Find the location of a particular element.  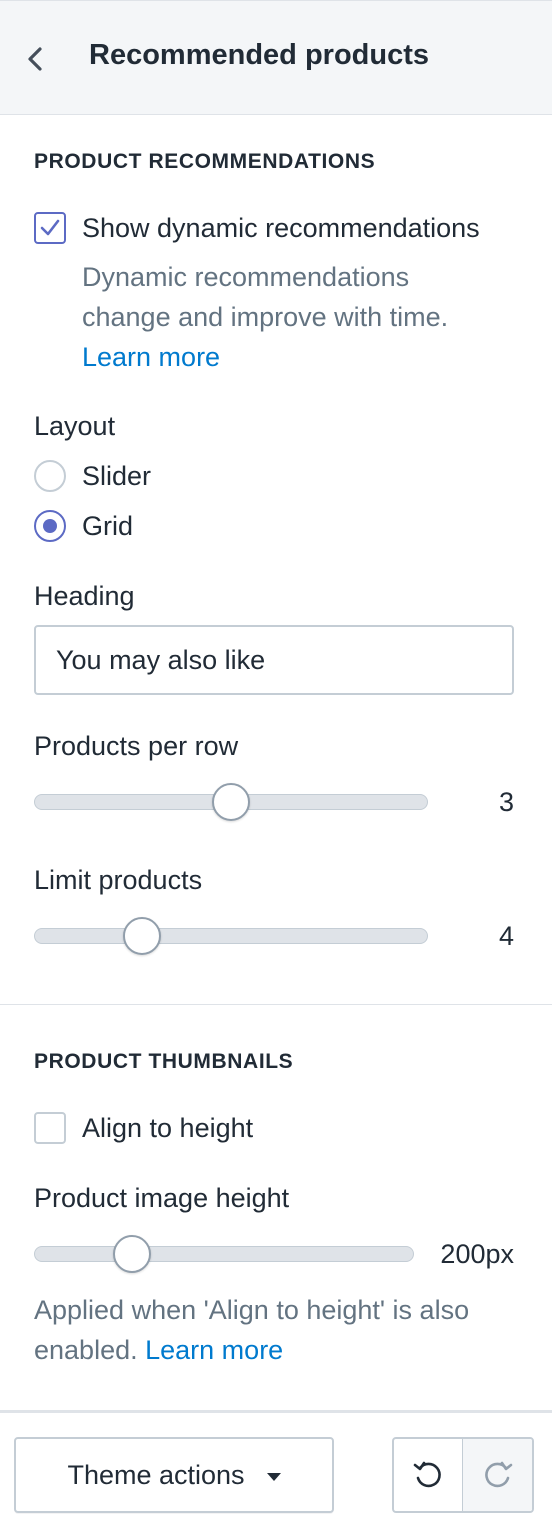

image-height-thumb is located at coordinates (131, 1254).